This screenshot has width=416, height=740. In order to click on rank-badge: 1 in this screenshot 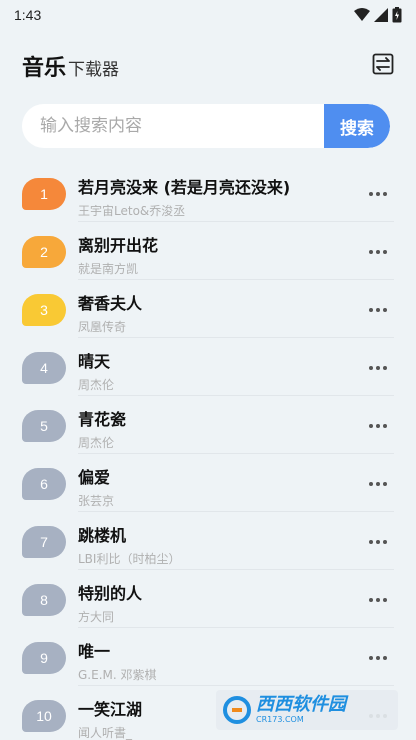, I will do `click(44, 194)`.